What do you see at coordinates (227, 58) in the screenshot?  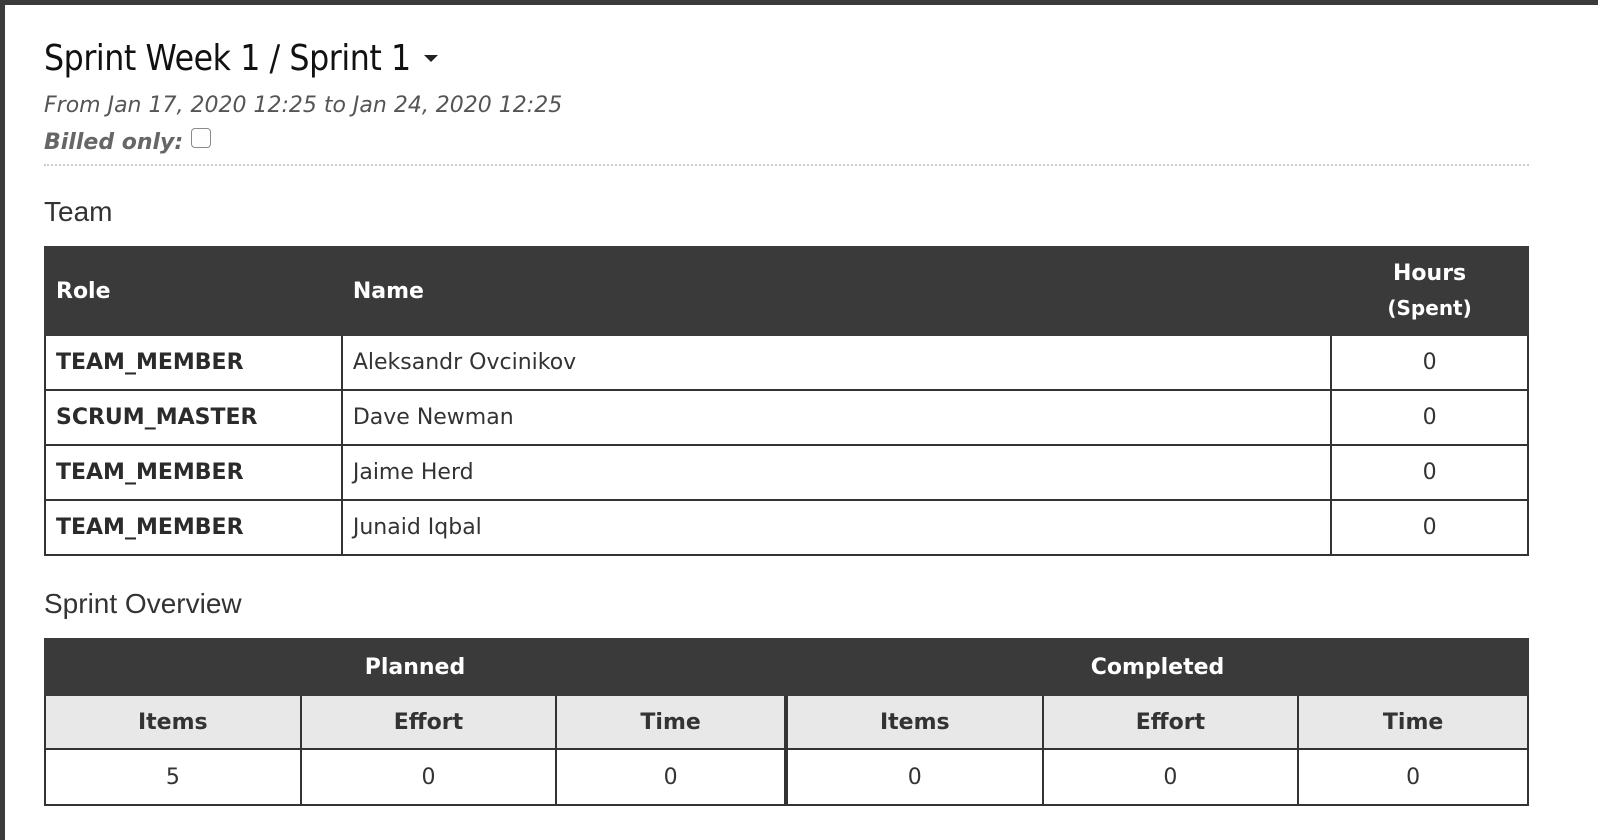 I see `page-title: Sprint Week 1 / Sprint 1` at bounding box center [227, 58].